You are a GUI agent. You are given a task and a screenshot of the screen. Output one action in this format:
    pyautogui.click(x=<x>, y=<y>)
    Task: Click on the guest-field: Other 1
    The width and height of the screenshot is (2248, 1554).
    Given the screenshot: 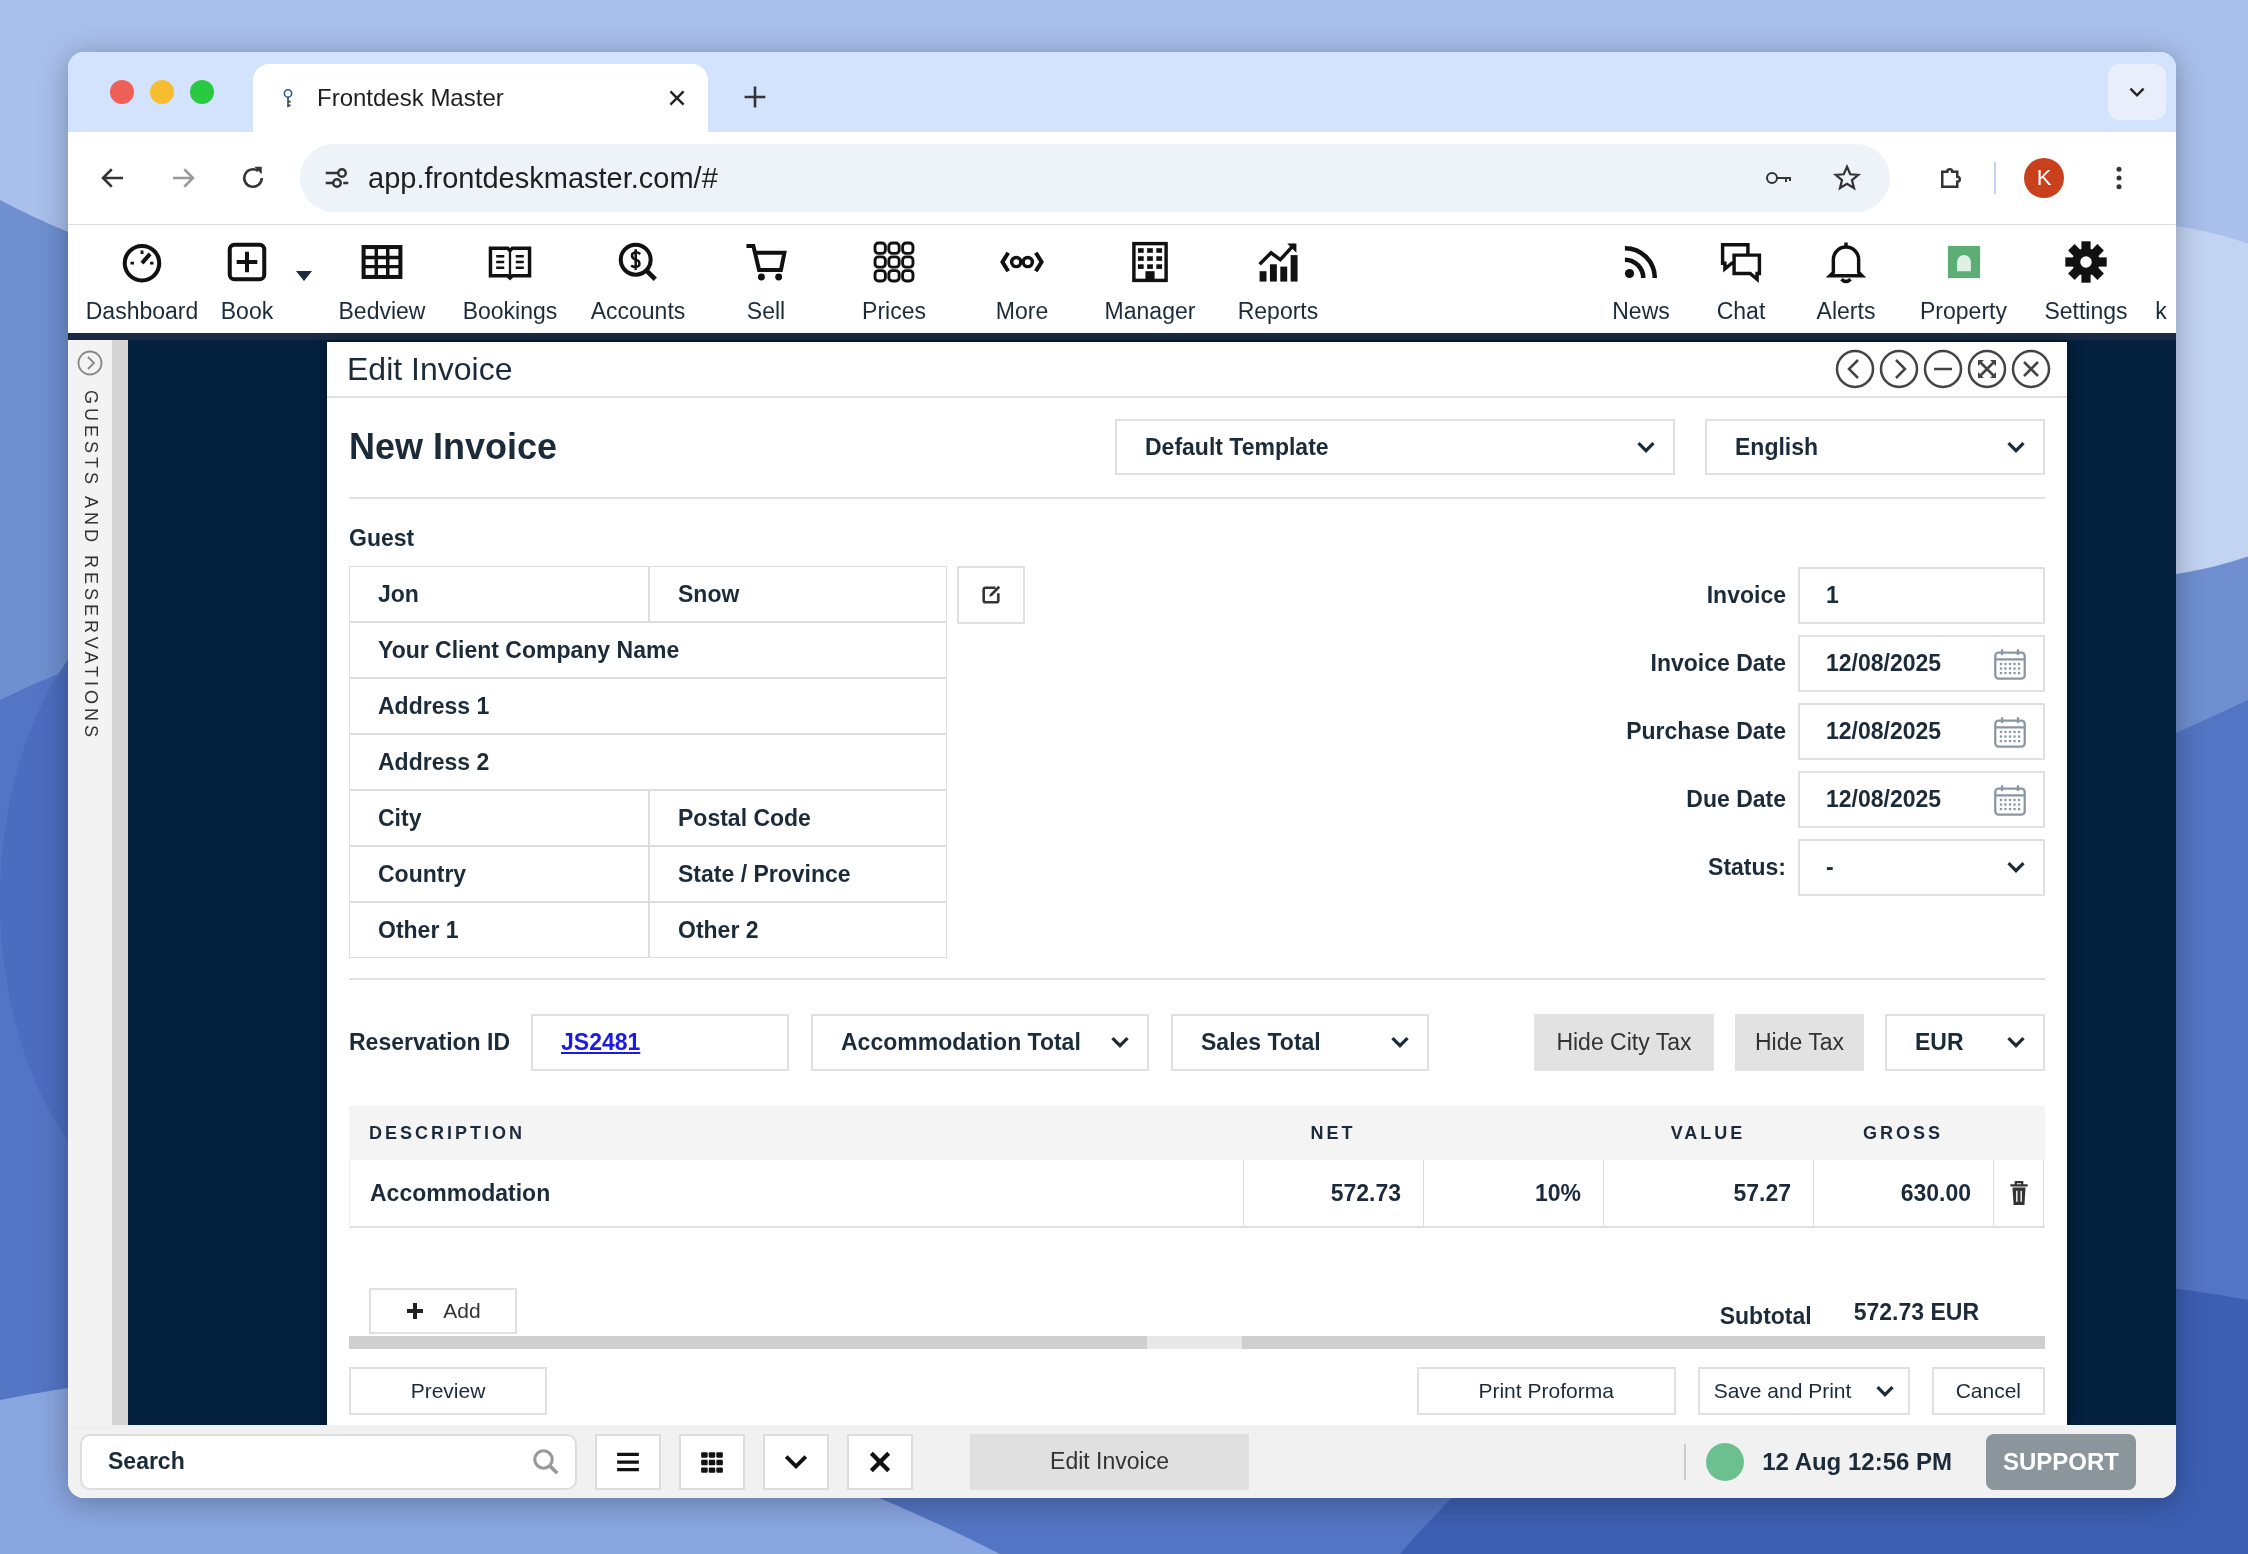 What is the action you would take?
    pyautogui.click(x=499, y=930)
    